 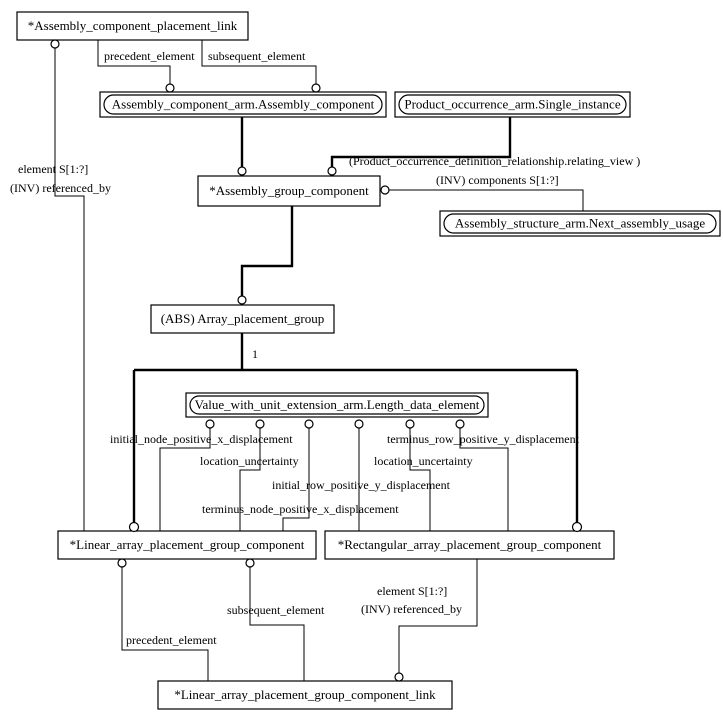 I want to click on circle-acpl-left, so click(x=55, y=44).